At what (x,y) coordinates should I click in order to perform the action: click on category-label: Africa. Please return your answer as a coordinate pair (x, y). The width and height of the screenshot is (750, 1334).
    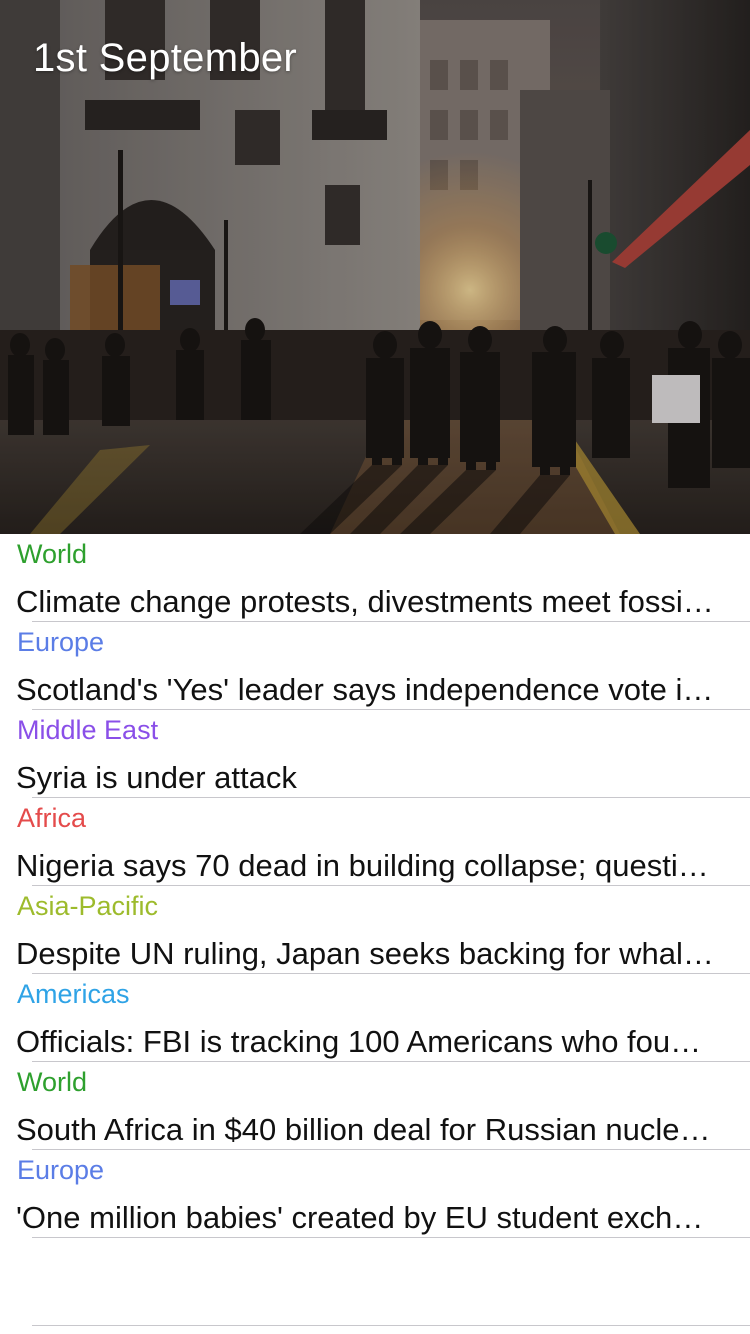
    Looking at the image, I should click on (52, 818).